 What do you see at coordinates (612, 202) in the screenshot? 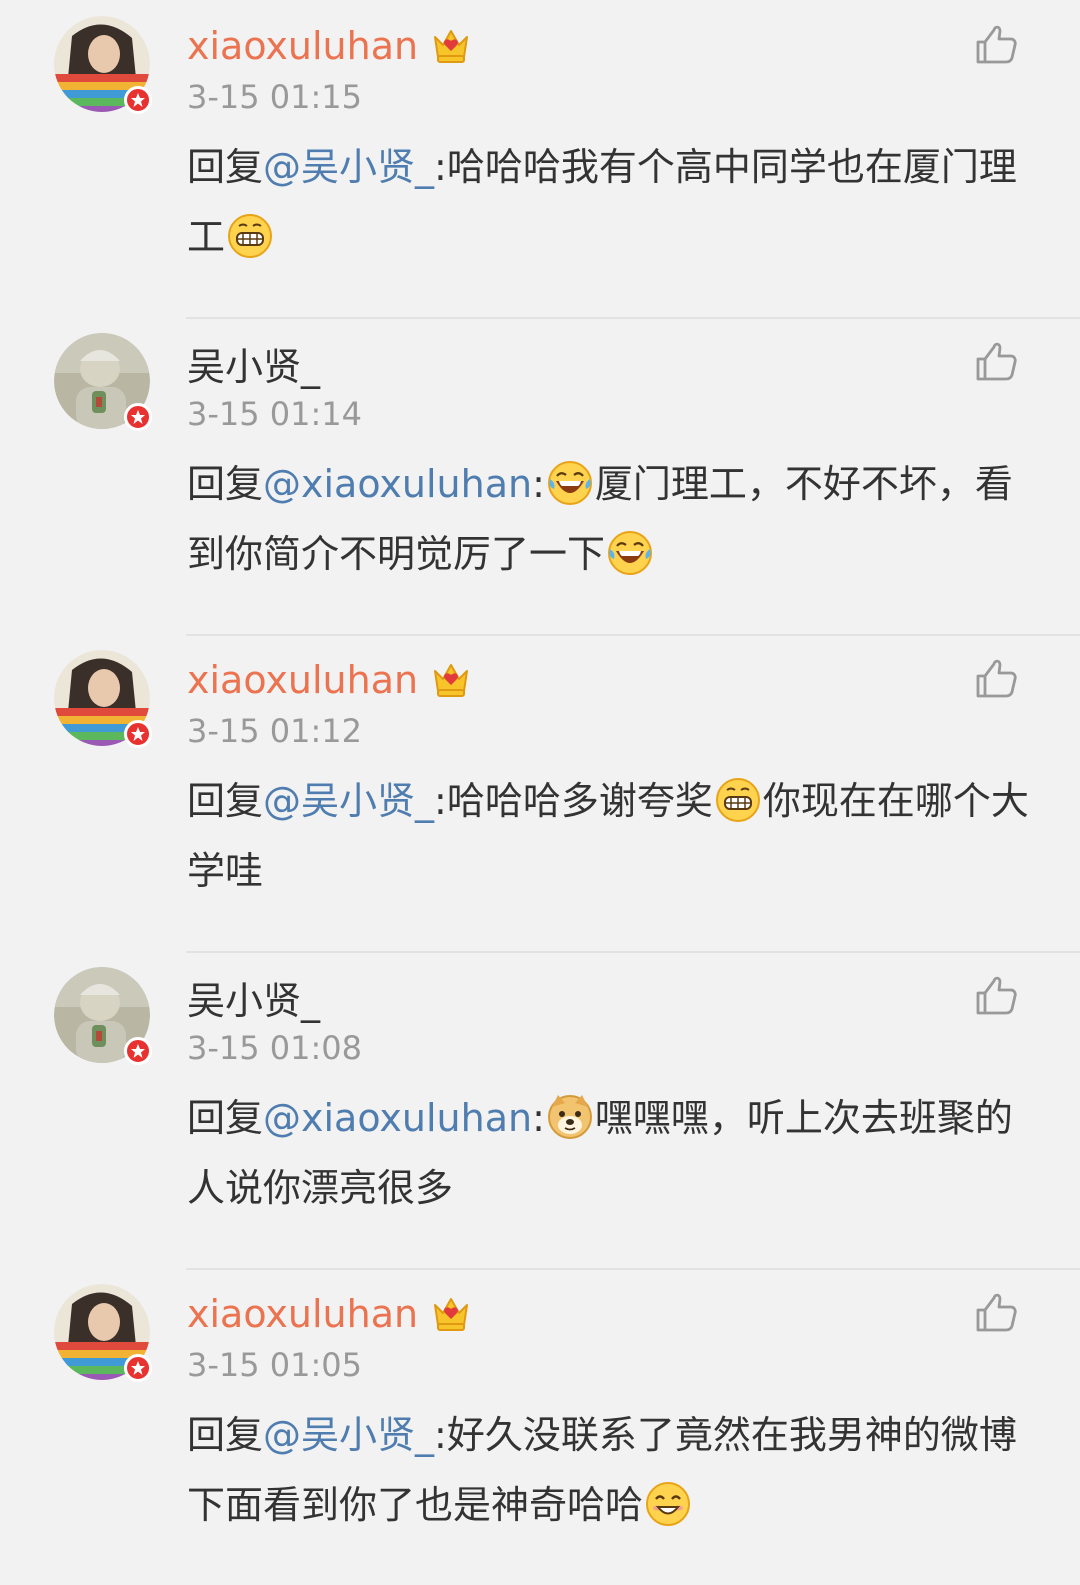
I see `comment-content: 回复@吴小贤_:哈哈哈我有个高中同学也在厦门理工` at bounding box center [612, 202].